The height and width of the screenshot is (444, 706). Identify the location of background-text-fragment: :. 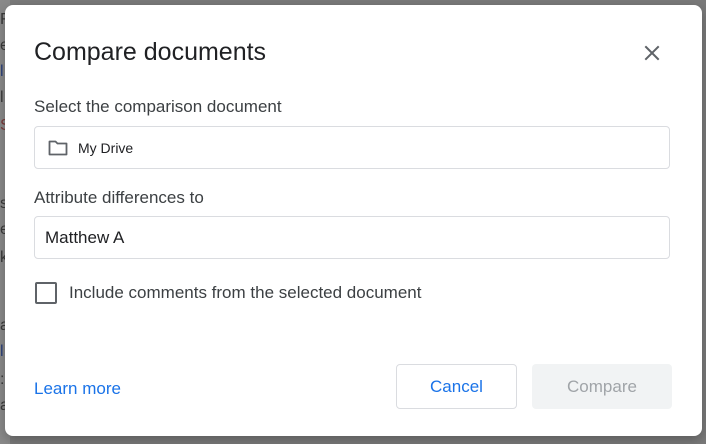
(2, 379).